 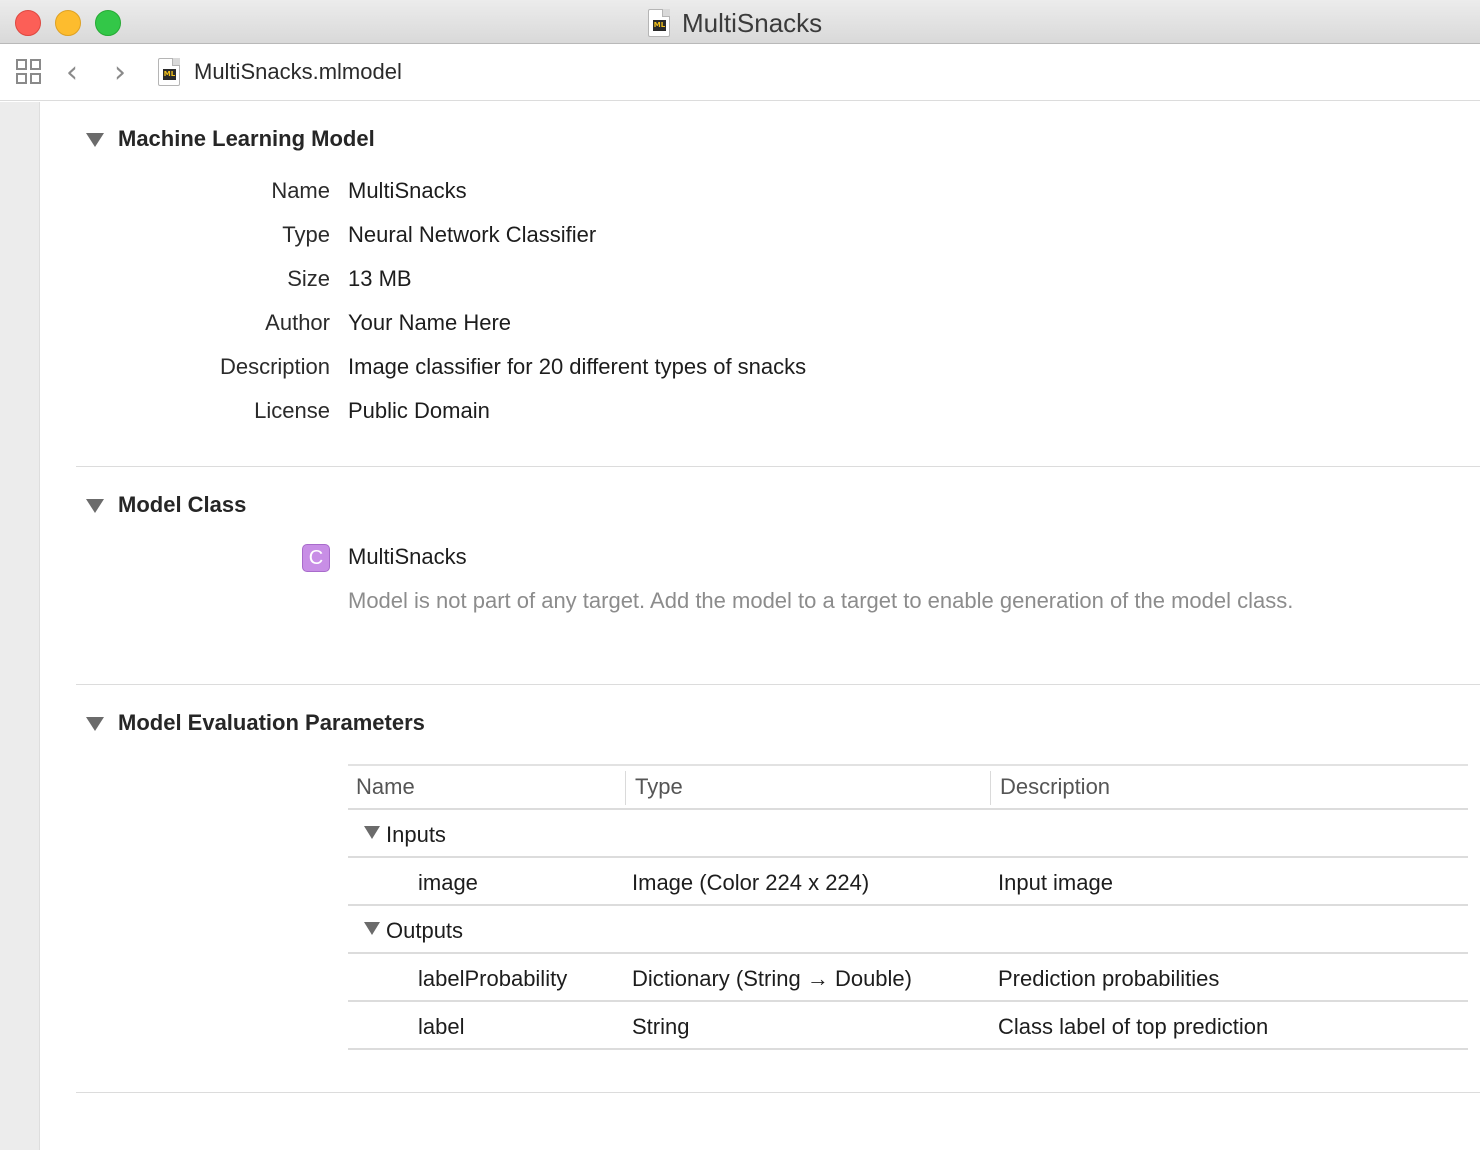 What do you see at coordinates (108, 23) in the screenshot?
I see `maximize-window-button` at bounding box center [108, 23].